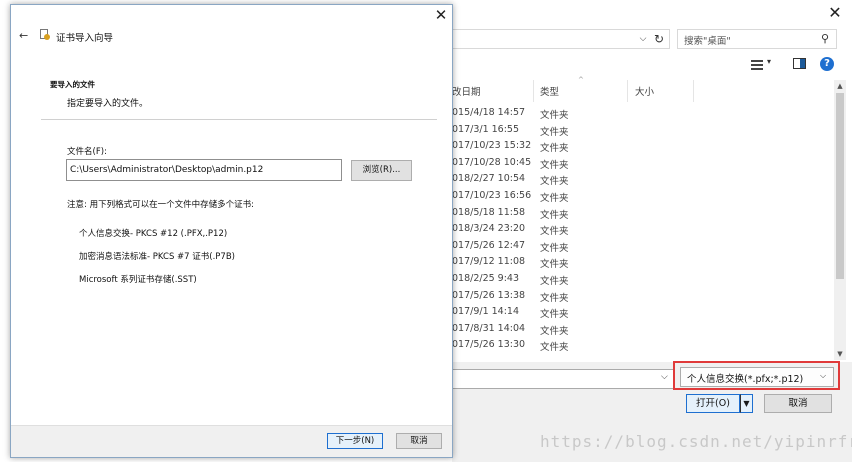  What do you see at coordinates (840, 186) in the screenshot?
I see `scrollbar-thumb` at bounding box center [840, 186].